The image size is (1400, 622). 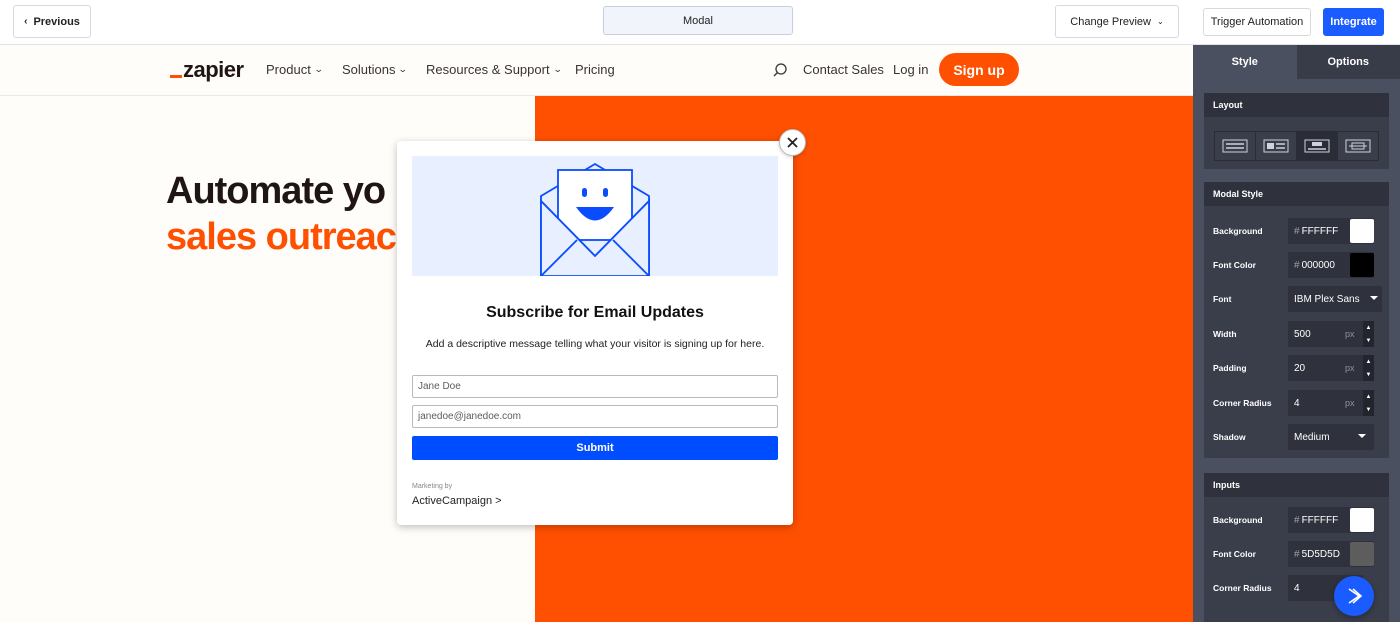 I want to click on trigger-automation-button: Trigger Automation, so click(x=1257, y=22).